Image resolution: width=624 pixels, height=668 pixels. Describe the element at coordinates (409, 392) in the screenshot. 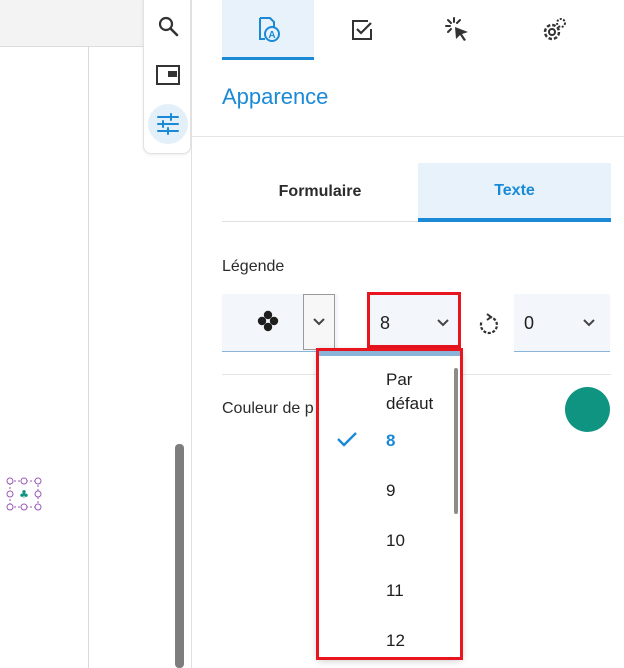

I see `dropdown-option-default: Par défaut` at that location.